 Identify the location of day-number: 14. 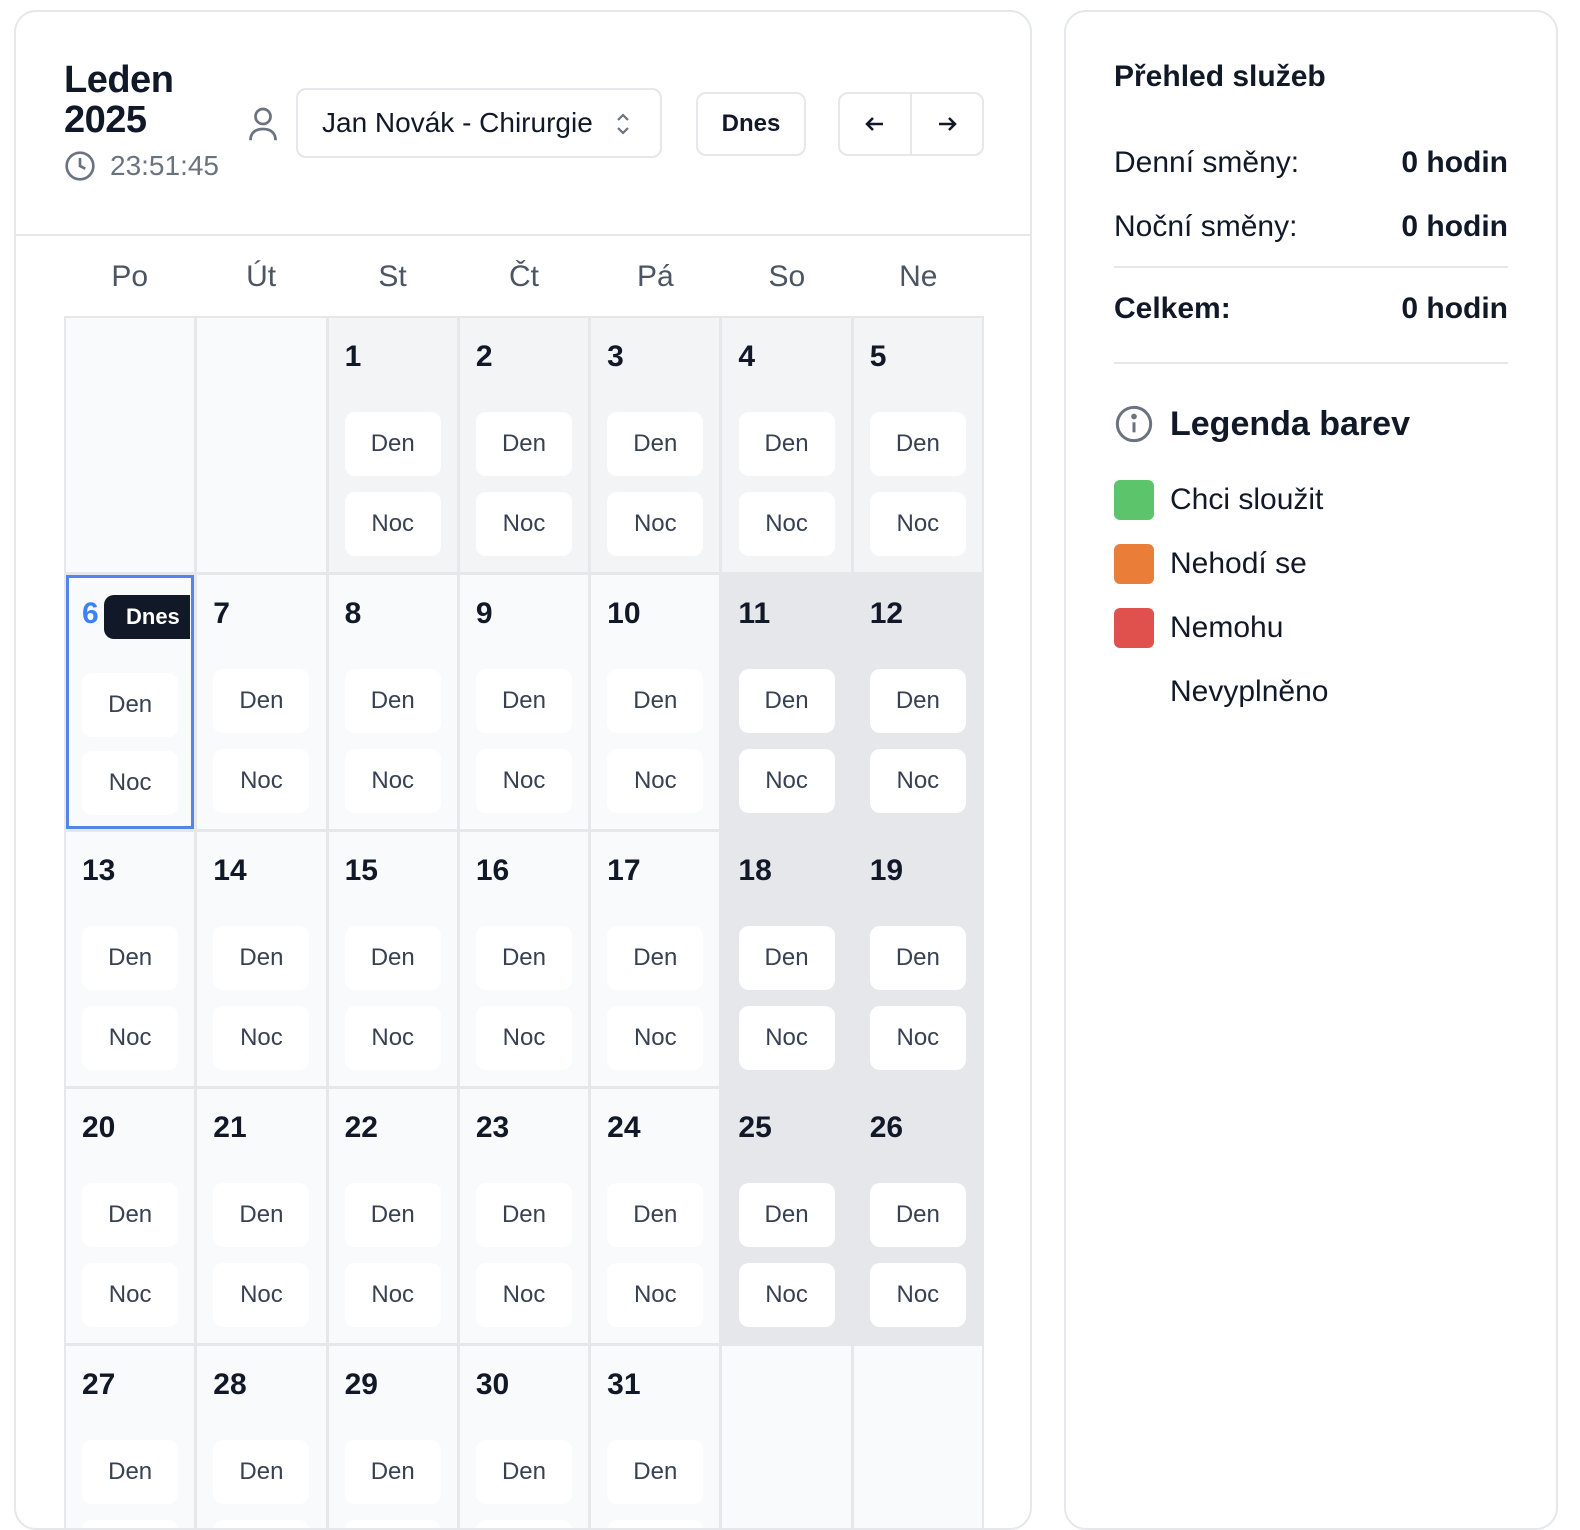
(230, 870).